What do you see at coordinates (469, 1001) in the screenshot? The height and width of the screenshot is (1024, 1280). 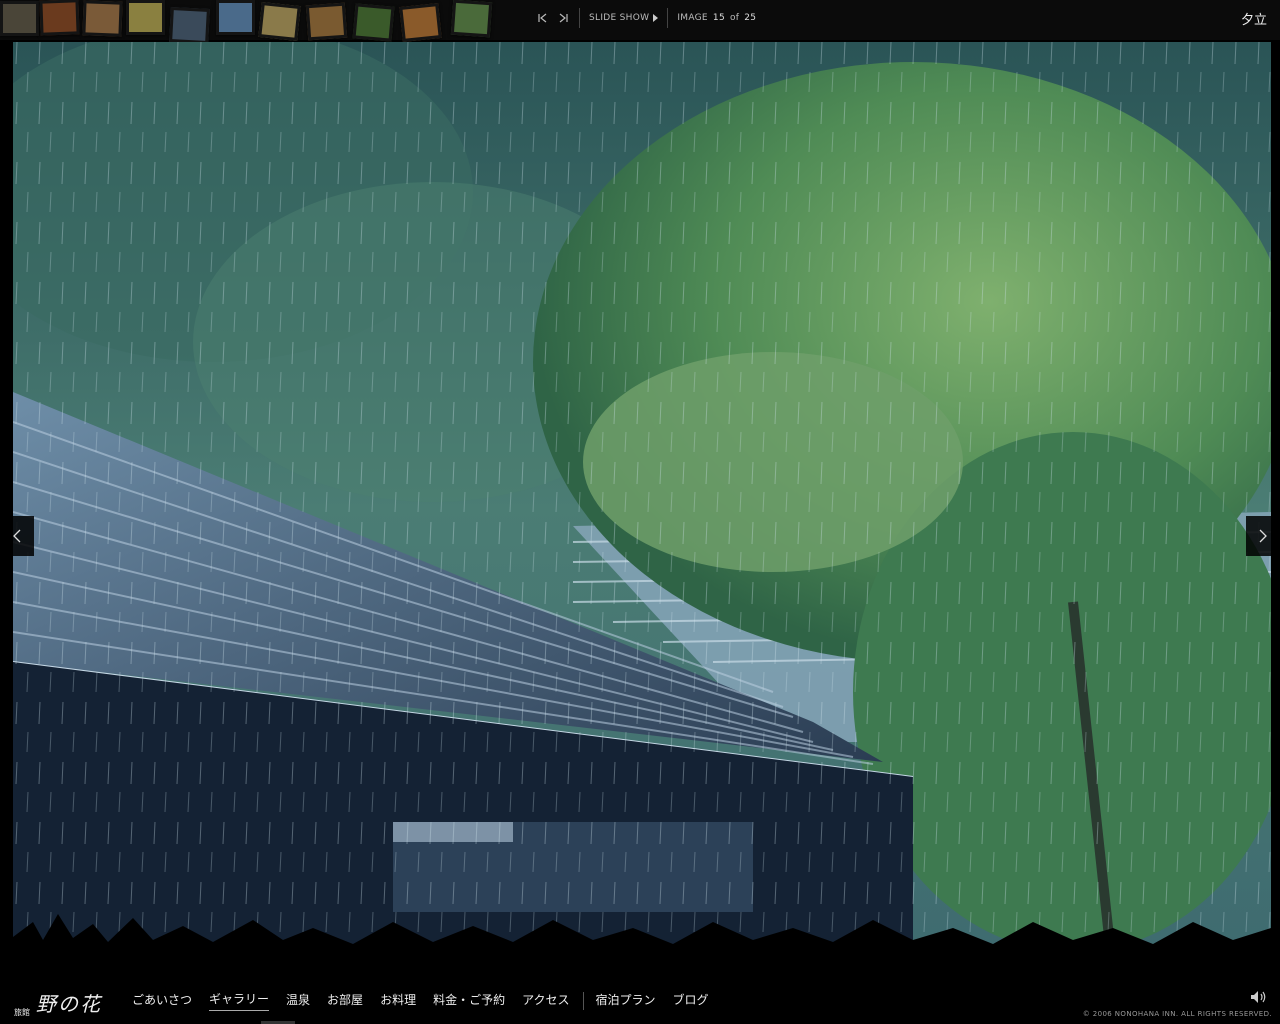 I see `menu-item-rates: 料金・ご予約` at bounding box center [469, 1001].